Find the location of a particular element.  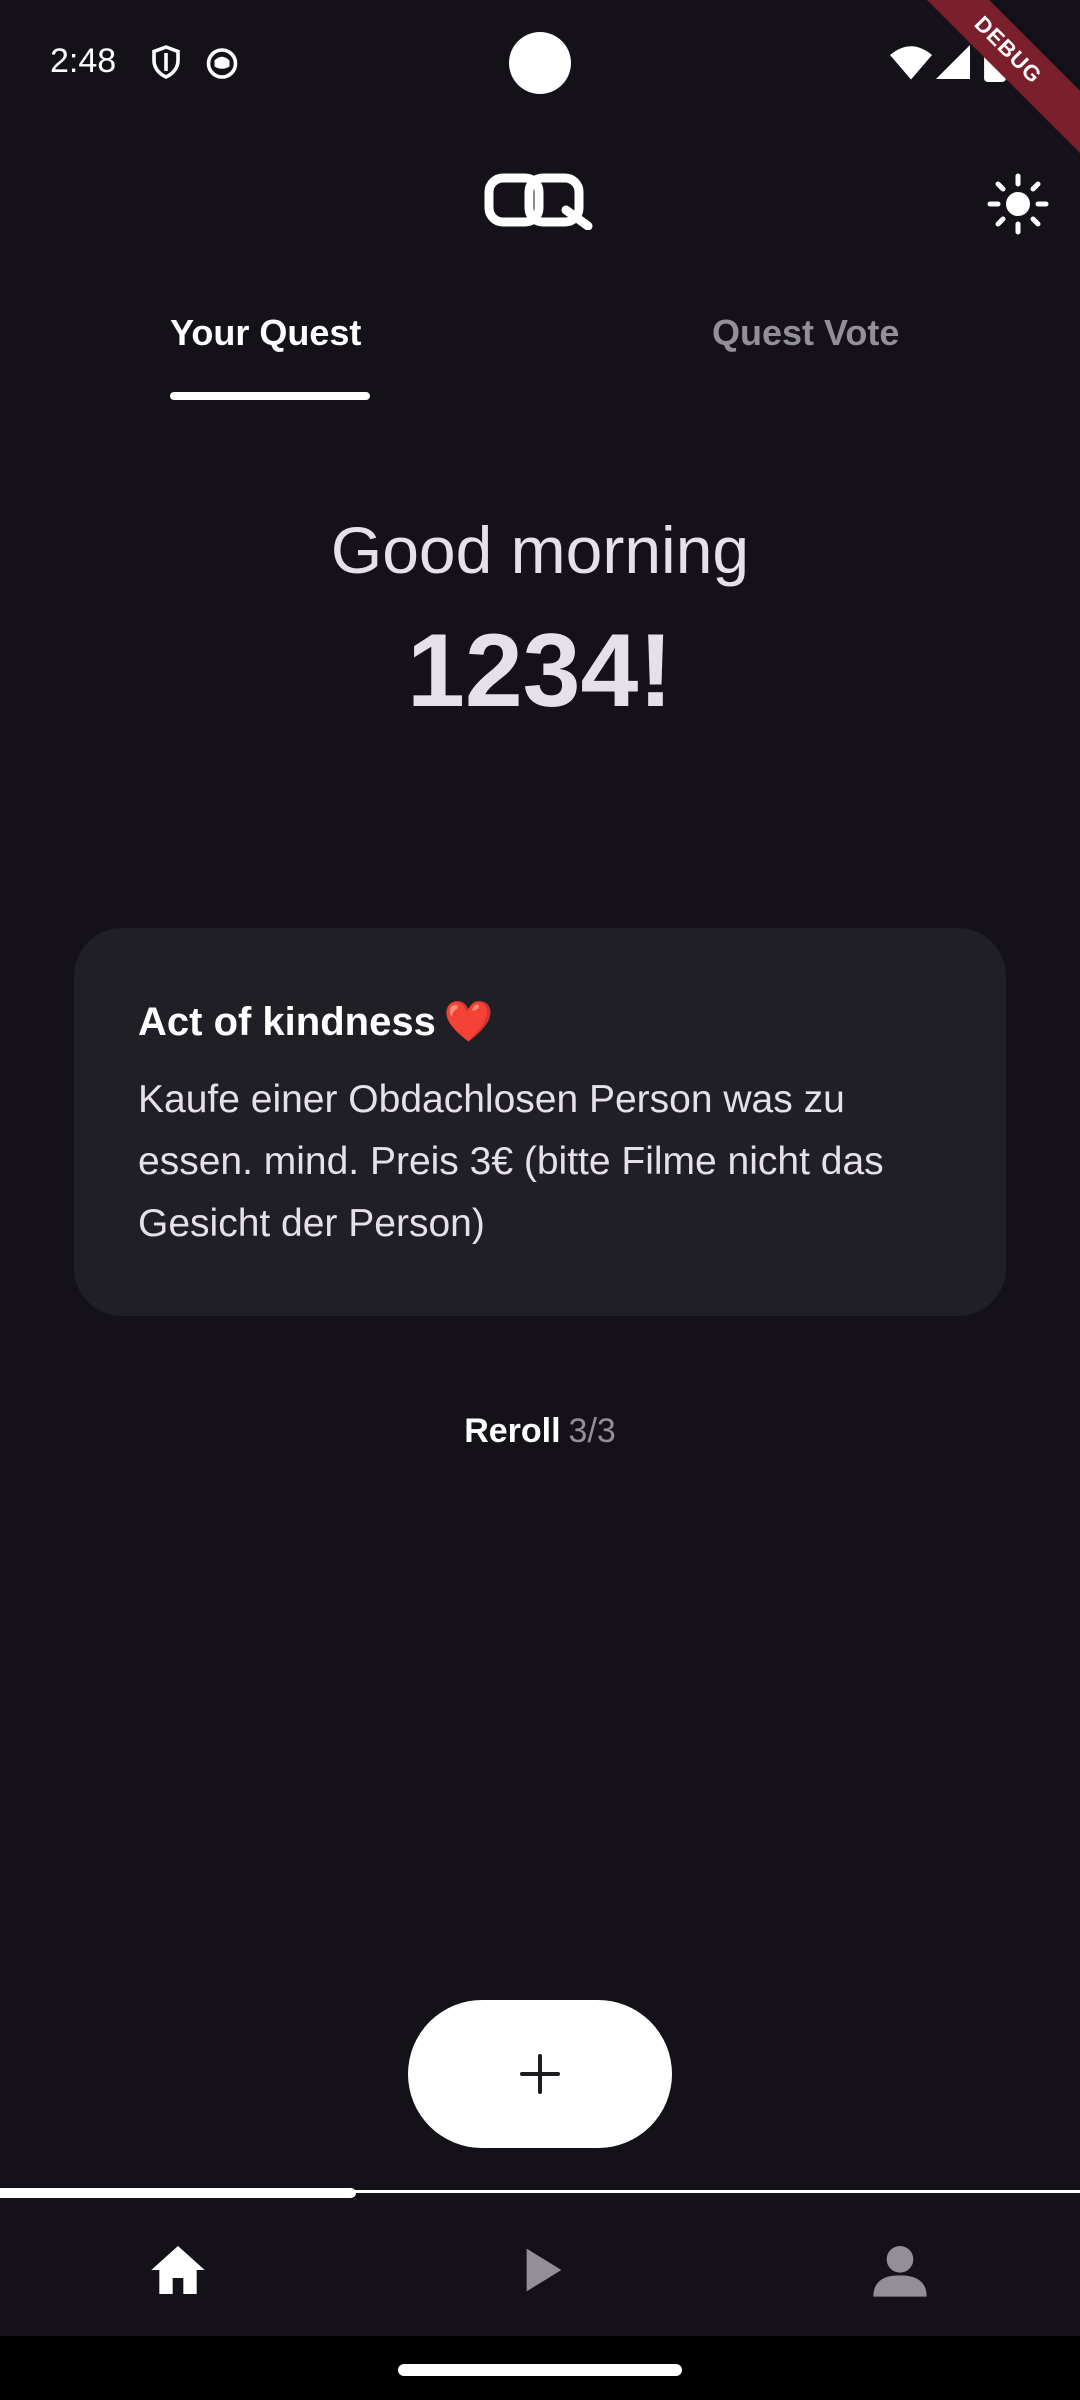

person-icon is located at coordinates (900, 2270).